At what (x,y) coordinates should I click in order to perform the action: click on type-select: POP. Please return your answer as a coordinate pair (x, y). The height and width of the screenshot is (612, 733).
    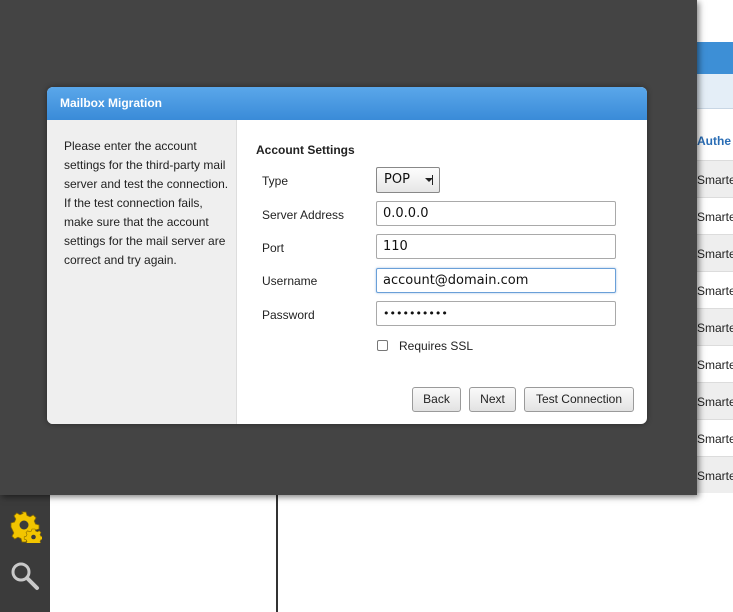
    Looking at the image, I should click on (408, 180).